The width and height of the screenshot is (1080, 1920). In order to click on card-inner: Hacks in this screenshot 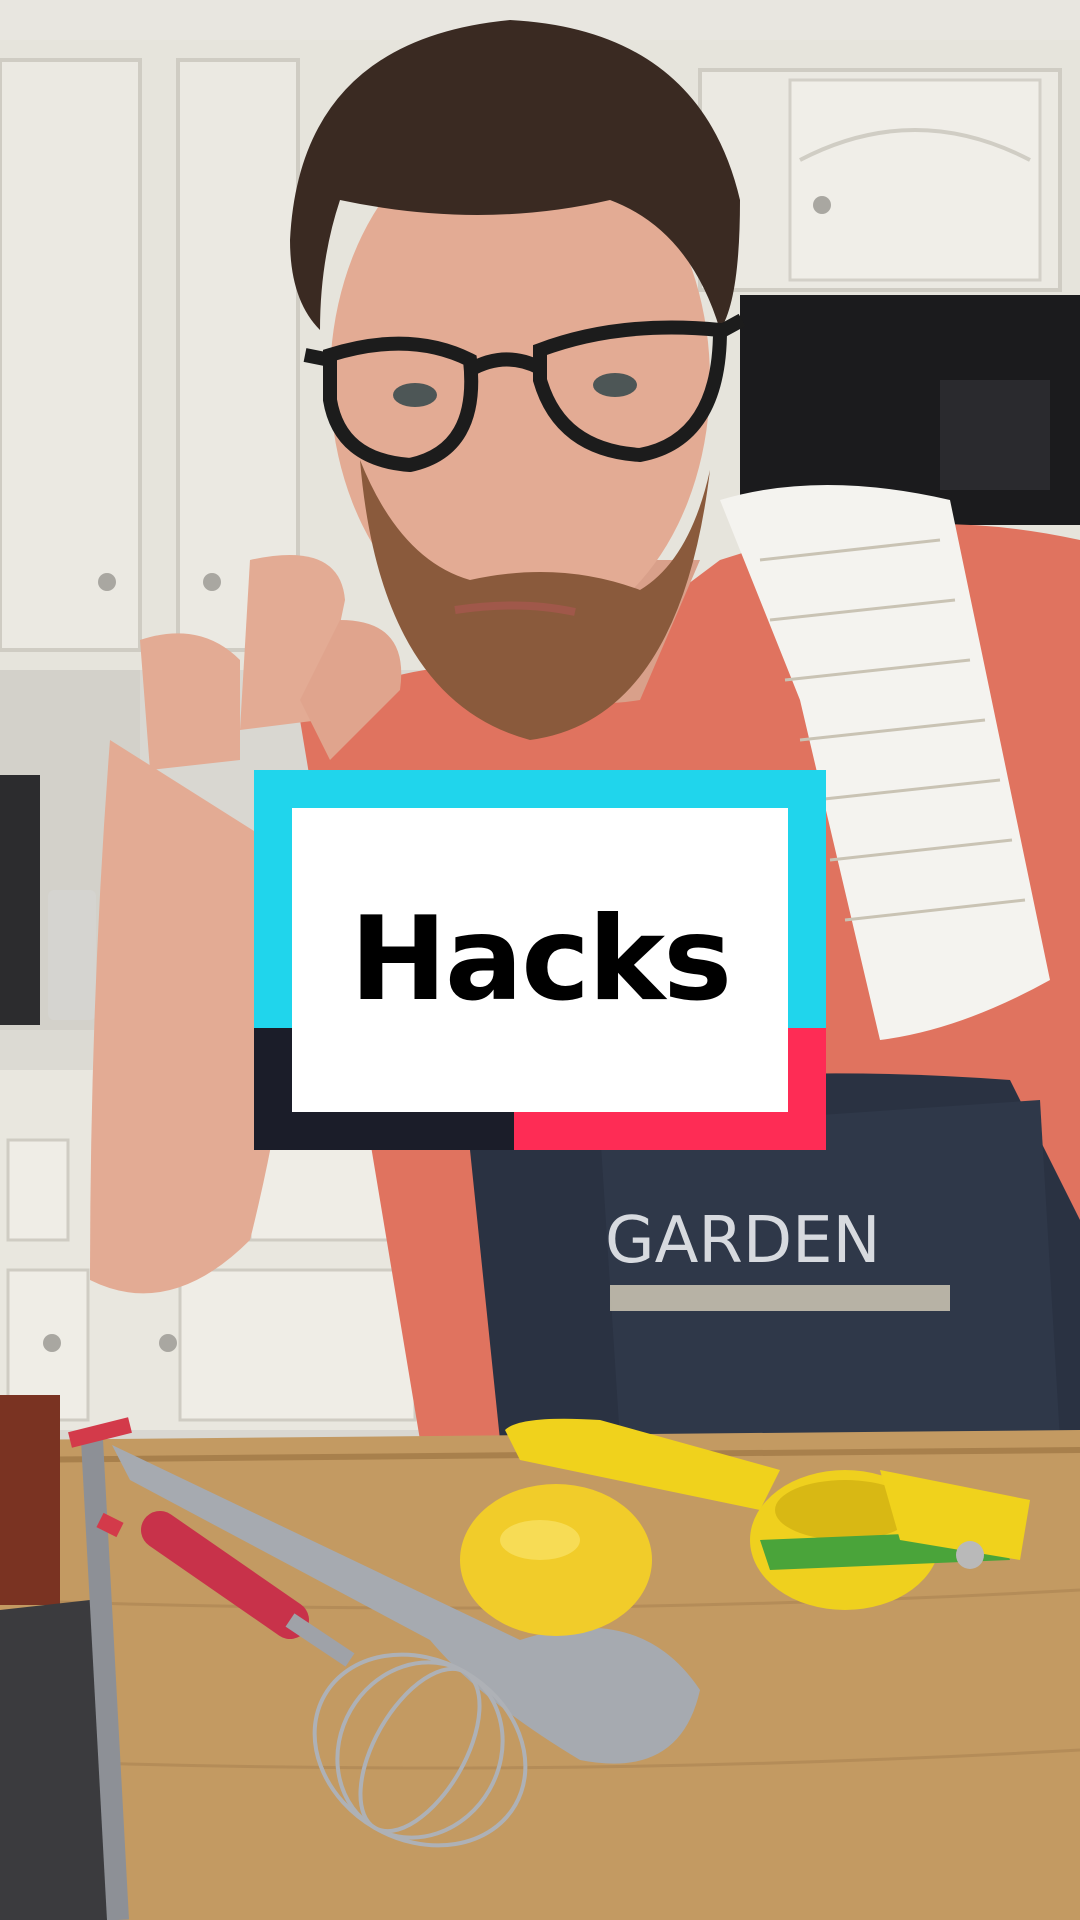, I will do `click(540, 960)`.